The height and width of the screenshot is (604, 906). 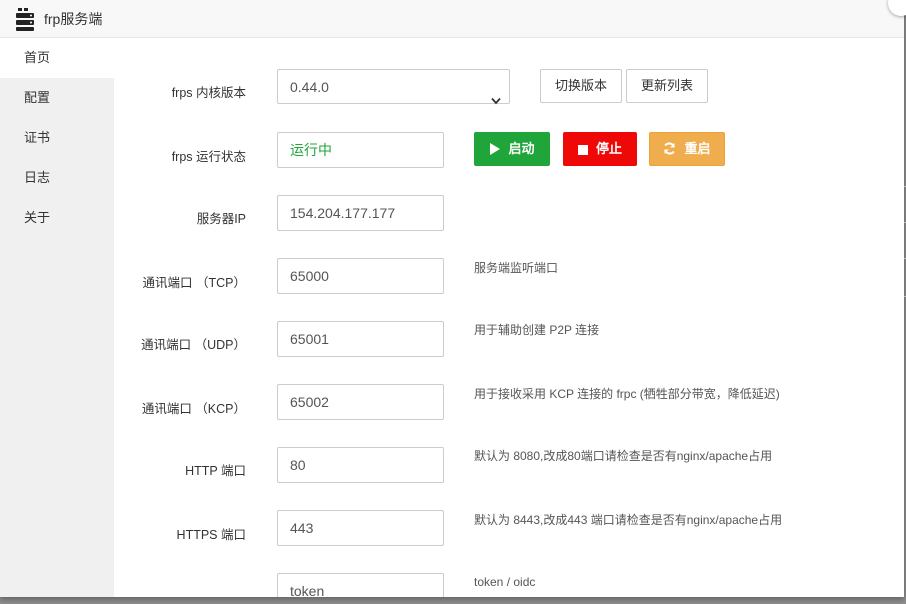 I want to click on sidebar-item-config: 配置, so click(x=57, y=98).